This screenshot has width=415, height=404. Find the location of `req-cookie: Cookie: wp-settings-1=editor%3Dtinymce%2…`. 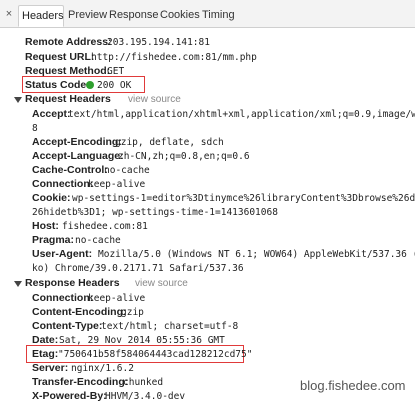

req-cookie: Cookie: wp-settings-1=editor%3Dtinymce%2… is located at coordinates (207, 198).